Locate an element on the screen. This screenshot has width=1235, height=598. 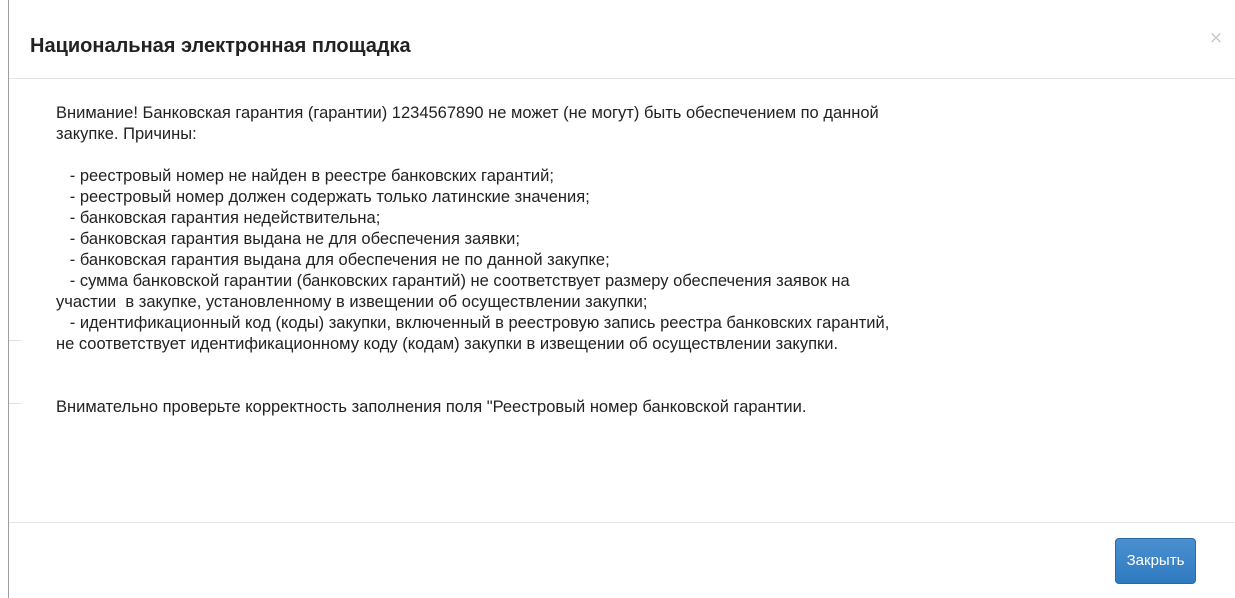
modal-header: Национальная электронная площадка × is located at coordinates (622, 39).